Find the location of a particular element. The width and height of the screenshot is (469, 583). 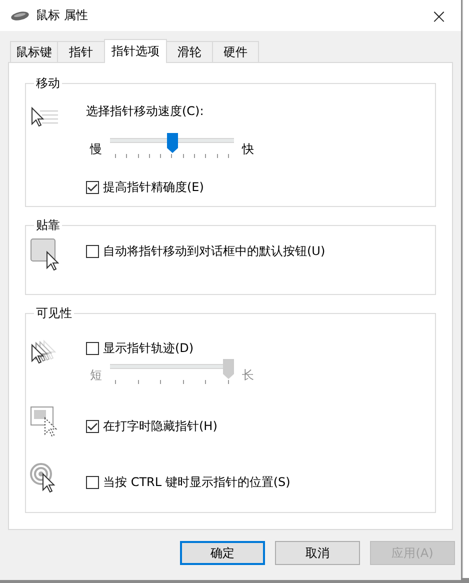

checkbox-label: 自动将指针移动到对话框中的默认按钮(U) is located at coordinates (214, 251).